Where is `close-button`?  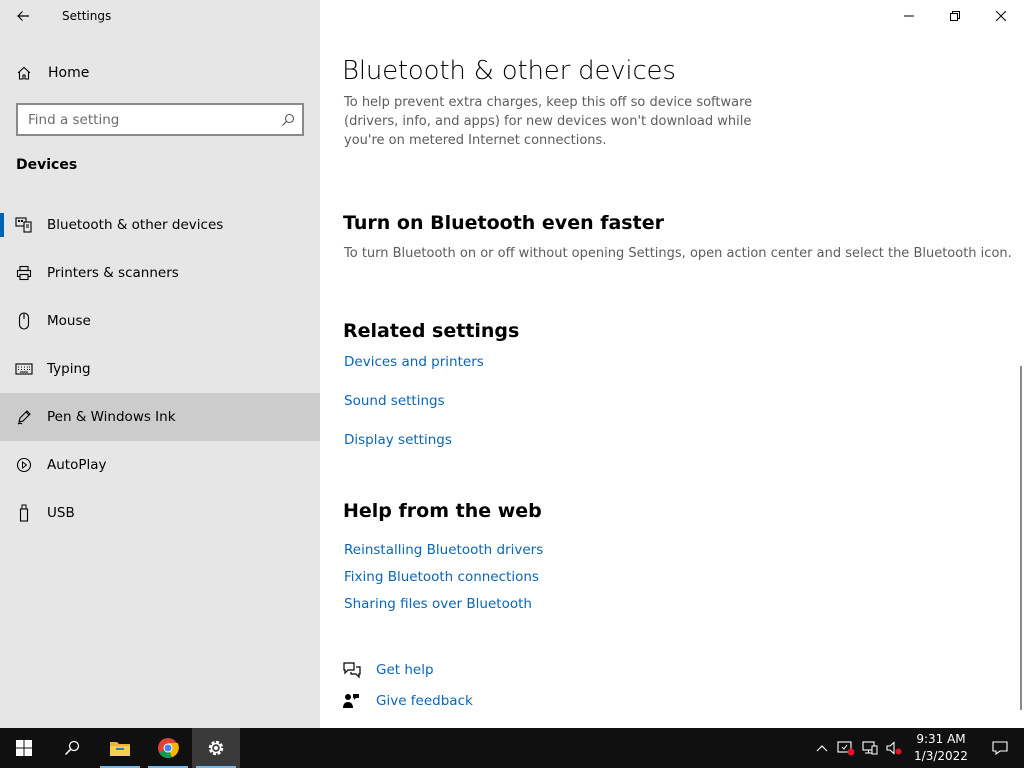
close-button is located at coordinates (1001, 16).